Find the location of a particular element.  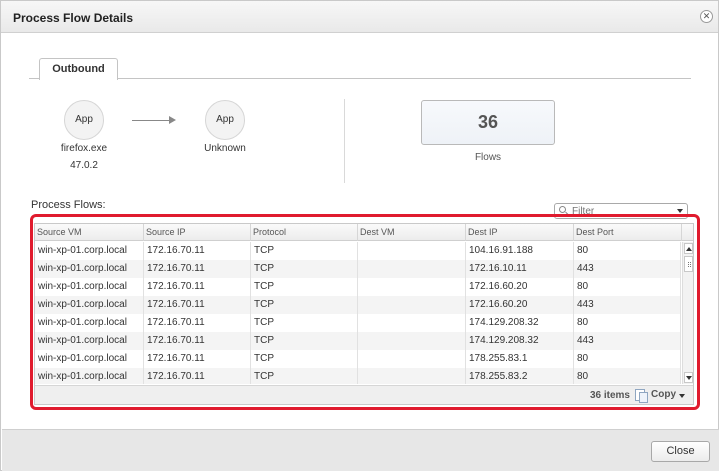

search-icon is located at coordinates (562, 209).